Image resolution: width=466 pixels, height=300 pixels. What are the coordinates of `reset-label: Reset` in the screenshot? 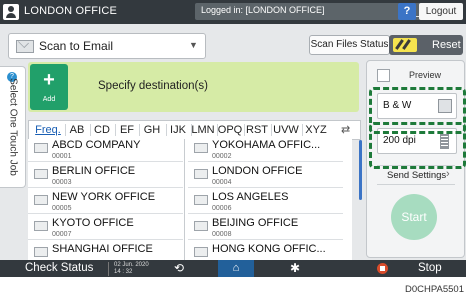 It's located at (446, 45).